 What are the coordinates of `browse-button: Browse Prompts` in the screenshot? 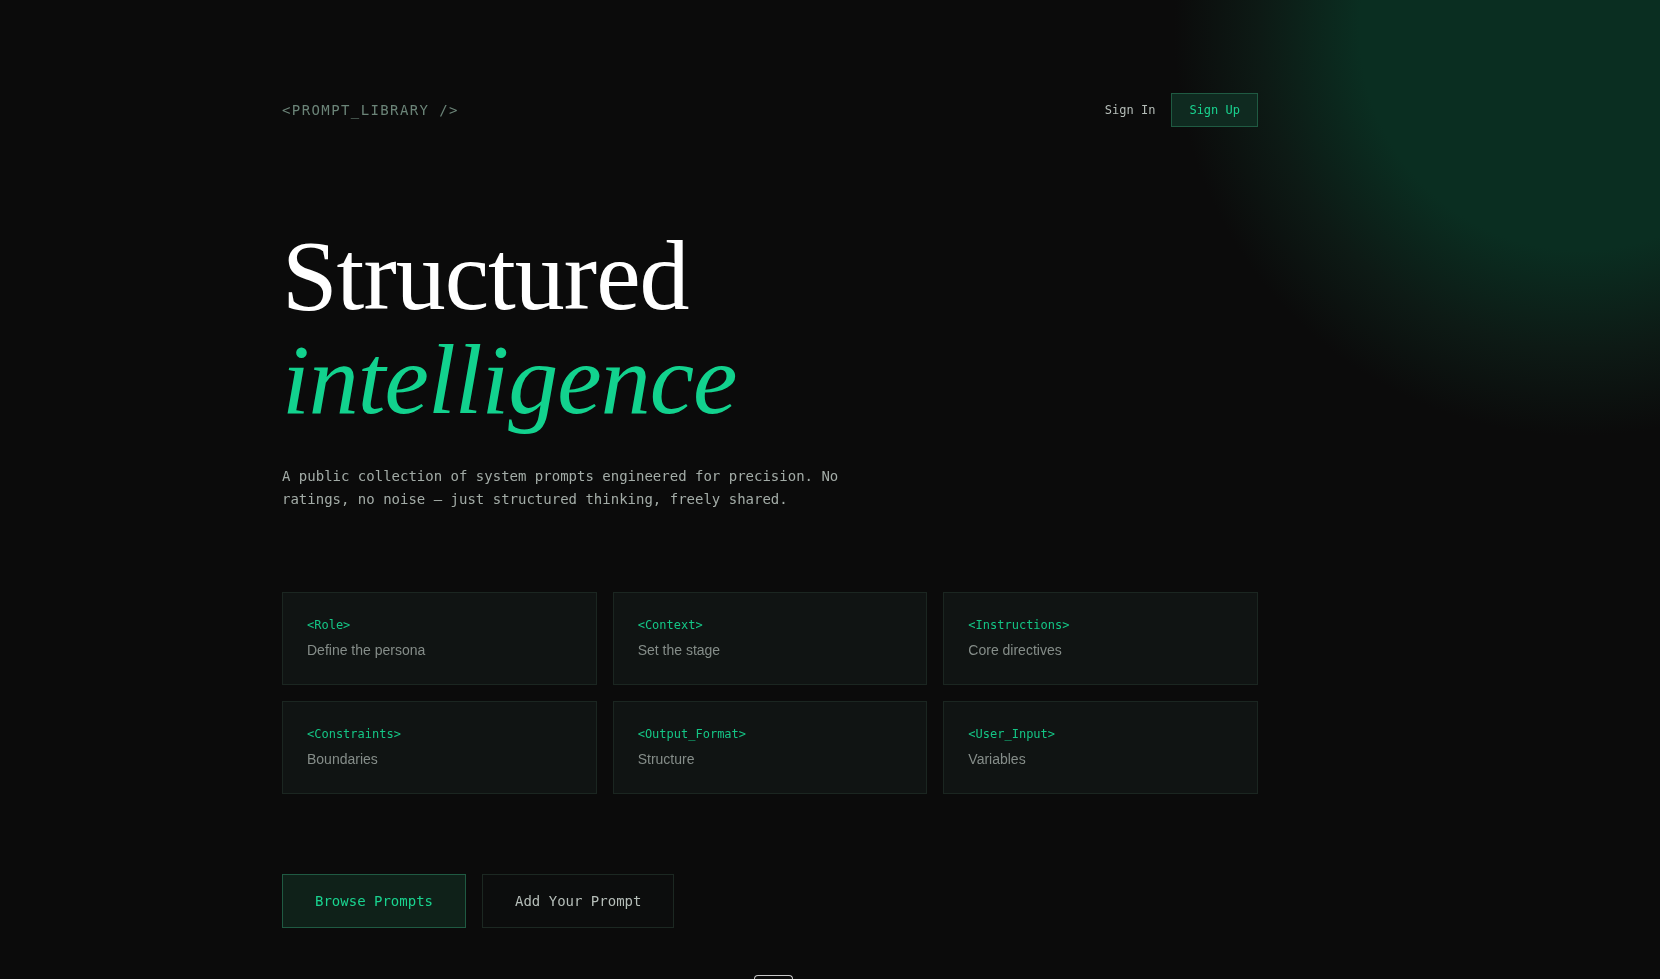 It's located at (374, 901).